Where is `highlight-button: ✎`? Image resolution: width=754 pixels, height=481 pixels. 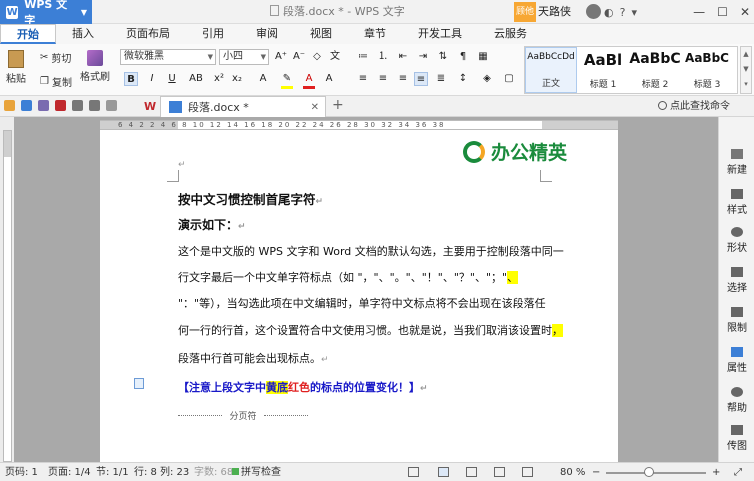
highlight-button: ✎ is located at coordinates (287, 79).